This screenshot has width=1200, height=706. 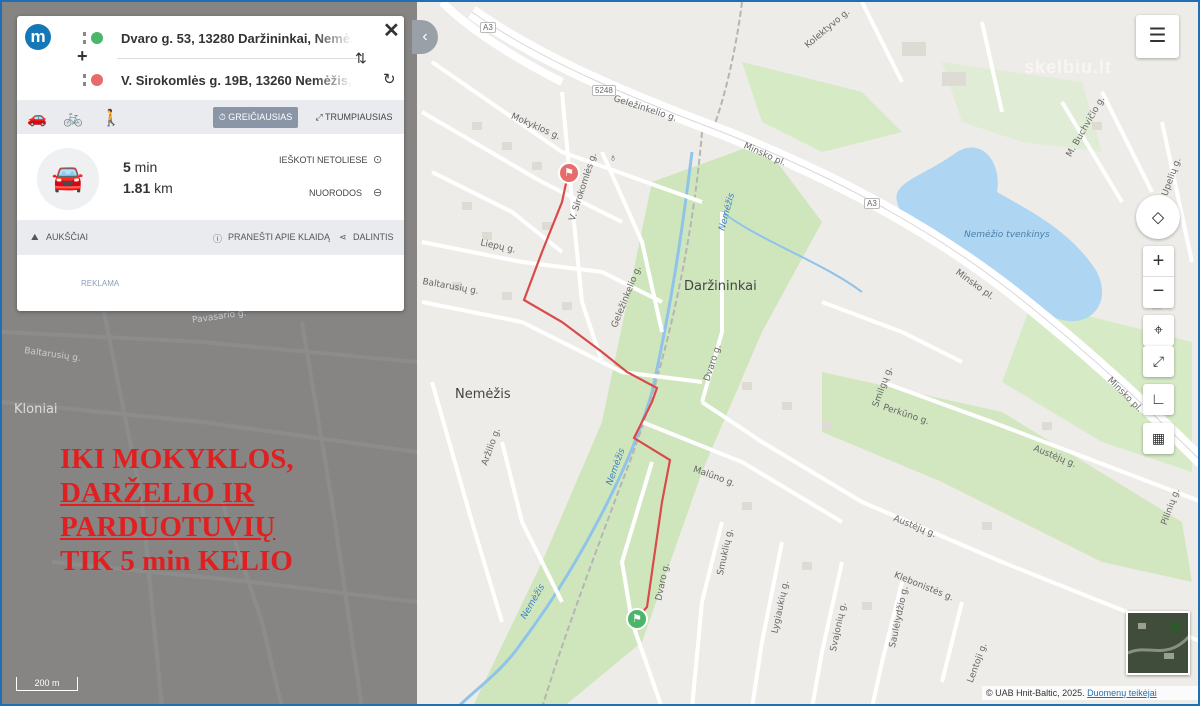 I want to click on time-unit: min, so click(x=144, y=167).